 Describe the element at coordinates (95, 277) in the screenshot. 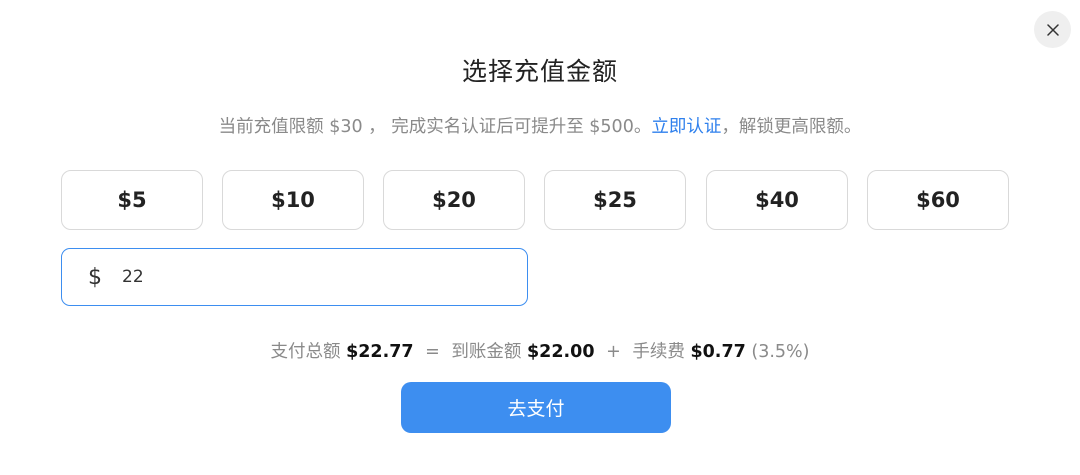

I see `currency-symbol: $` at that location.